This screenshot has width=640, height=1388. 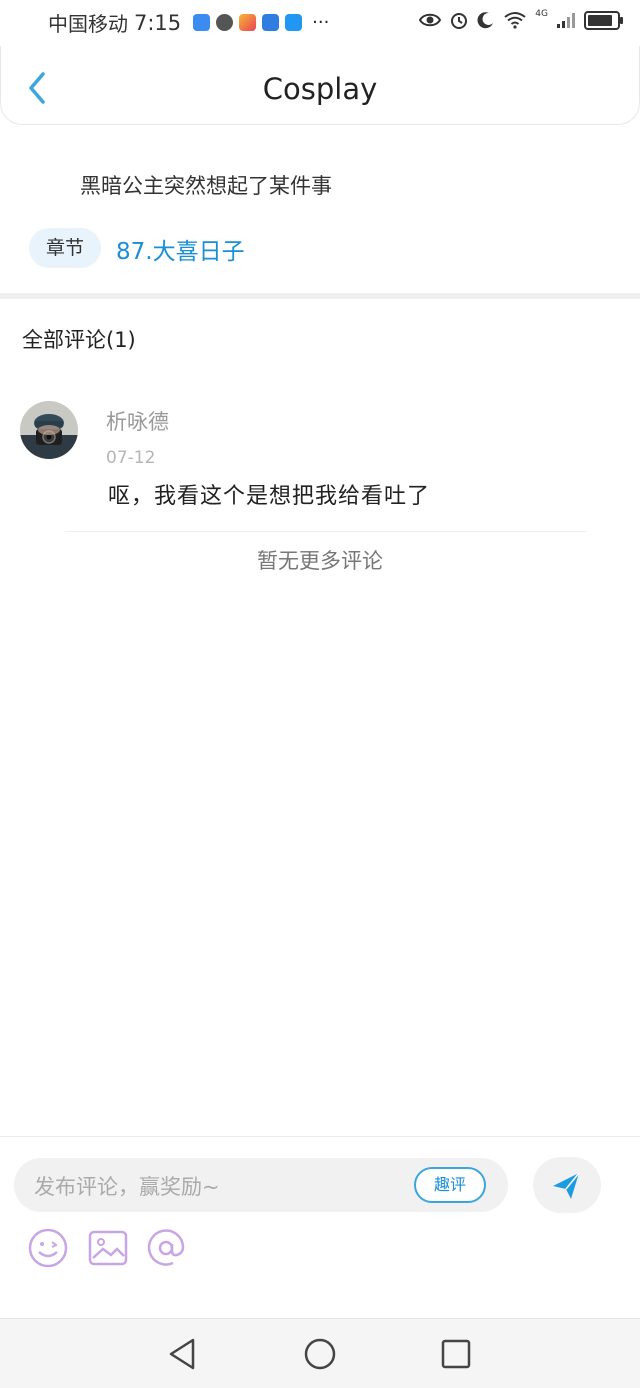 I want to click on app-header: Cosplay, so click(x=320, y=85).